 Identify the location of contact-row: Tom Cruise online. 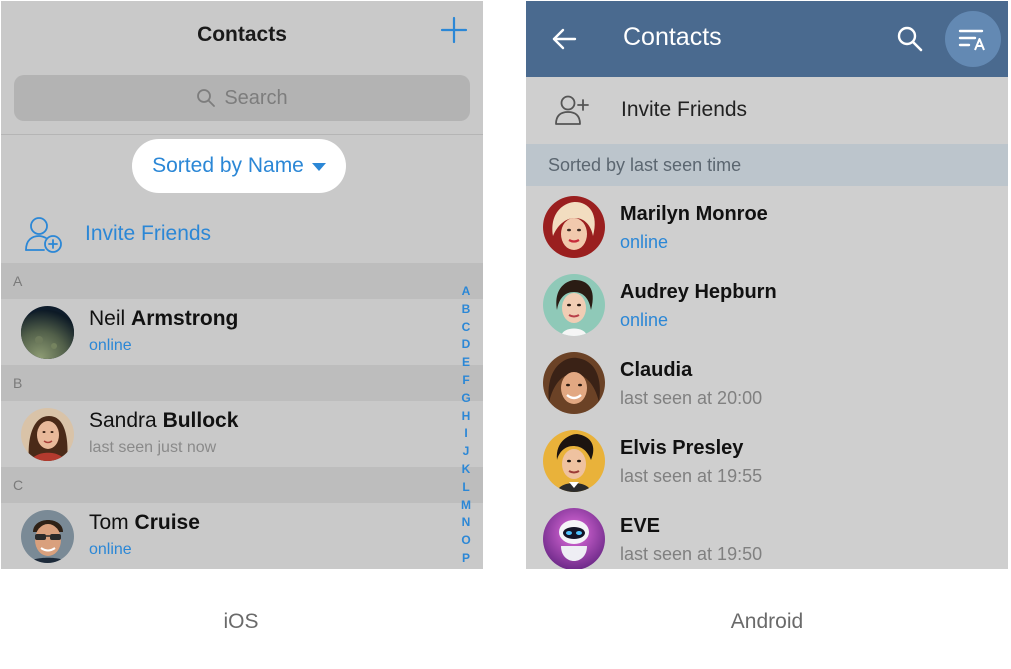
(242, 536).